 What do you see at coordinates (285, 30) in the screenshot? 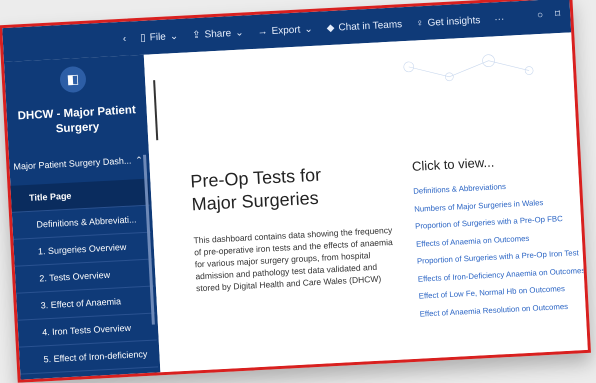
I see `export-menu: → Export ⌄` at bounding box center [285, 30].